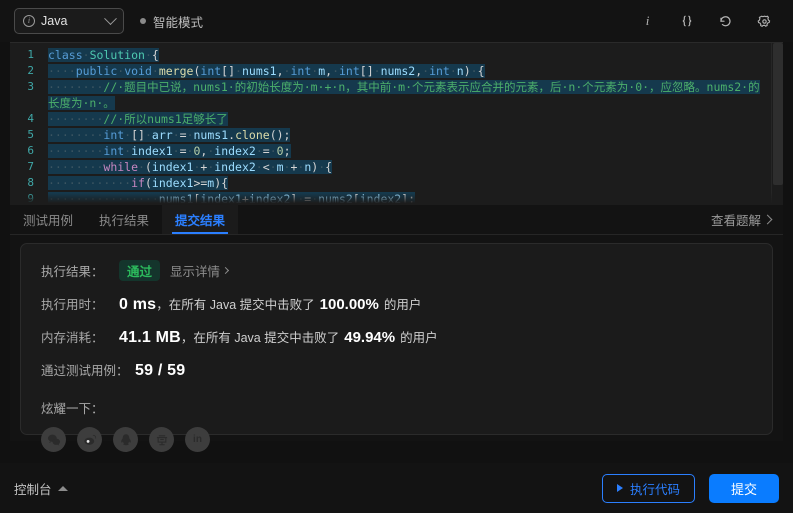  What do you see at coordinates (30, 134) in the screenshot?
I see `line-number: 5` at bounding box center [30, 134].